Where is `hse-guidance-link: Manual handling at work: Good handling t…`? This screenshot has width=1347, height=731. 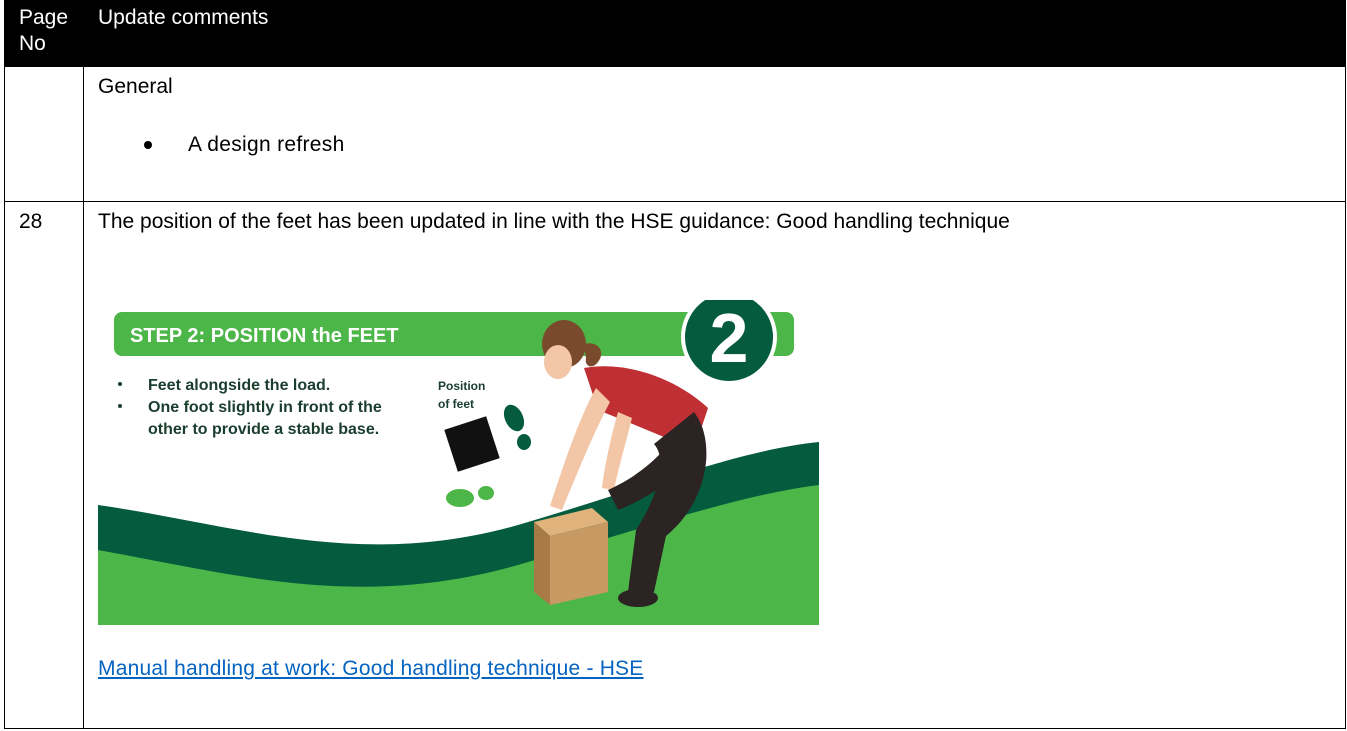
hse-guidance-link: Manual handling at work: Good handling t… is located at coordinates (370, 669).